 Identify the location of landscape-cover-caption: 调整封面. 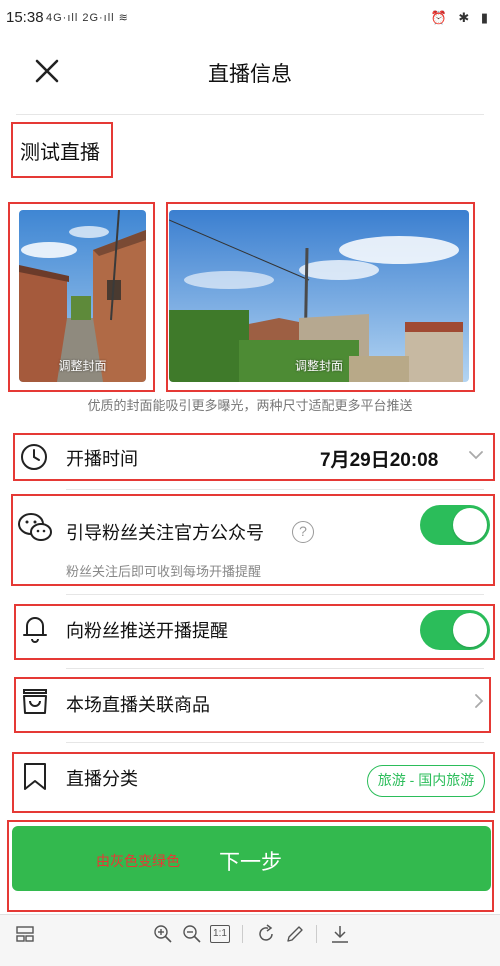
(318, 366).